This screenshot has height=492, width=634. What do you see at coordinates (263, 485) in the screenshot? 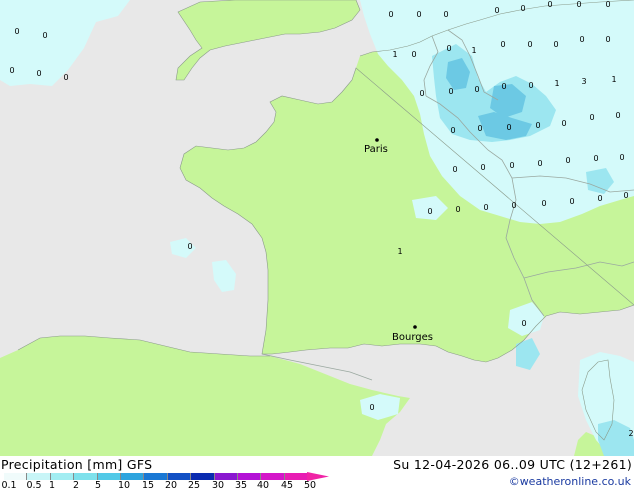
I see `legend-tick-label: 40` at bounding box center [263, 485].